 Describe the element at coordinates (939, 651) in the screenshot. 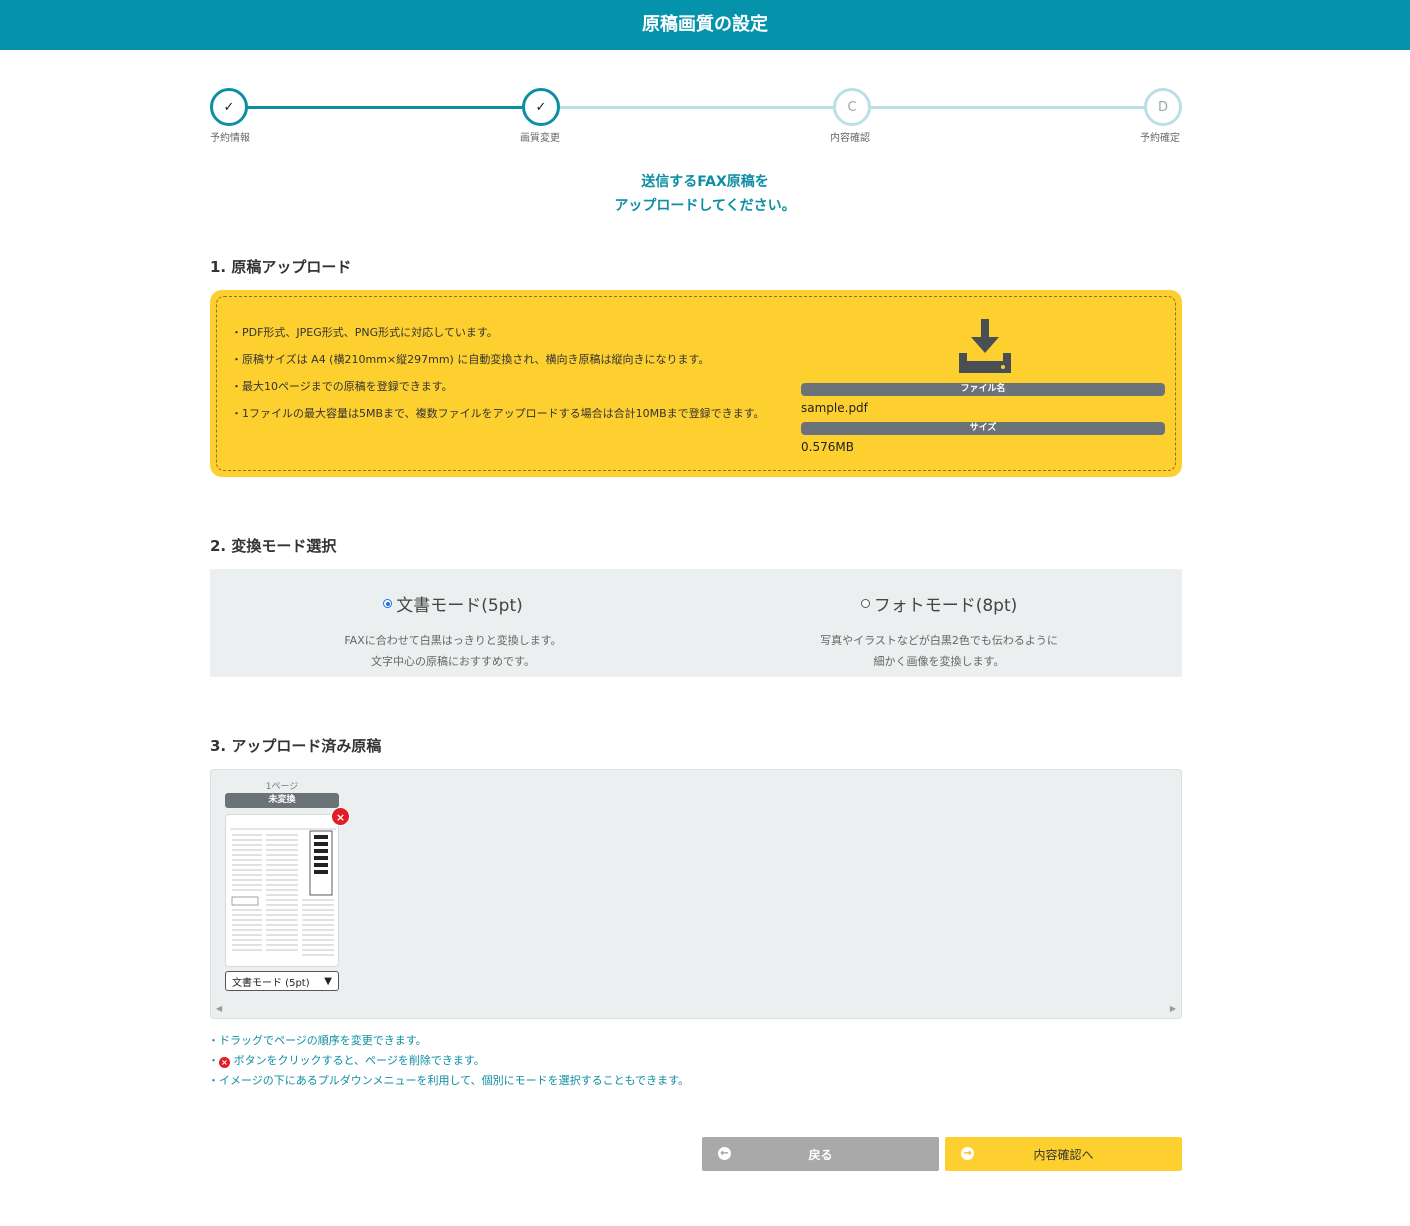

I see `mode-photo-desc: 写真やイラストなどが白黒2色でも伝わるように 細かく画像を変換します。` at that location.